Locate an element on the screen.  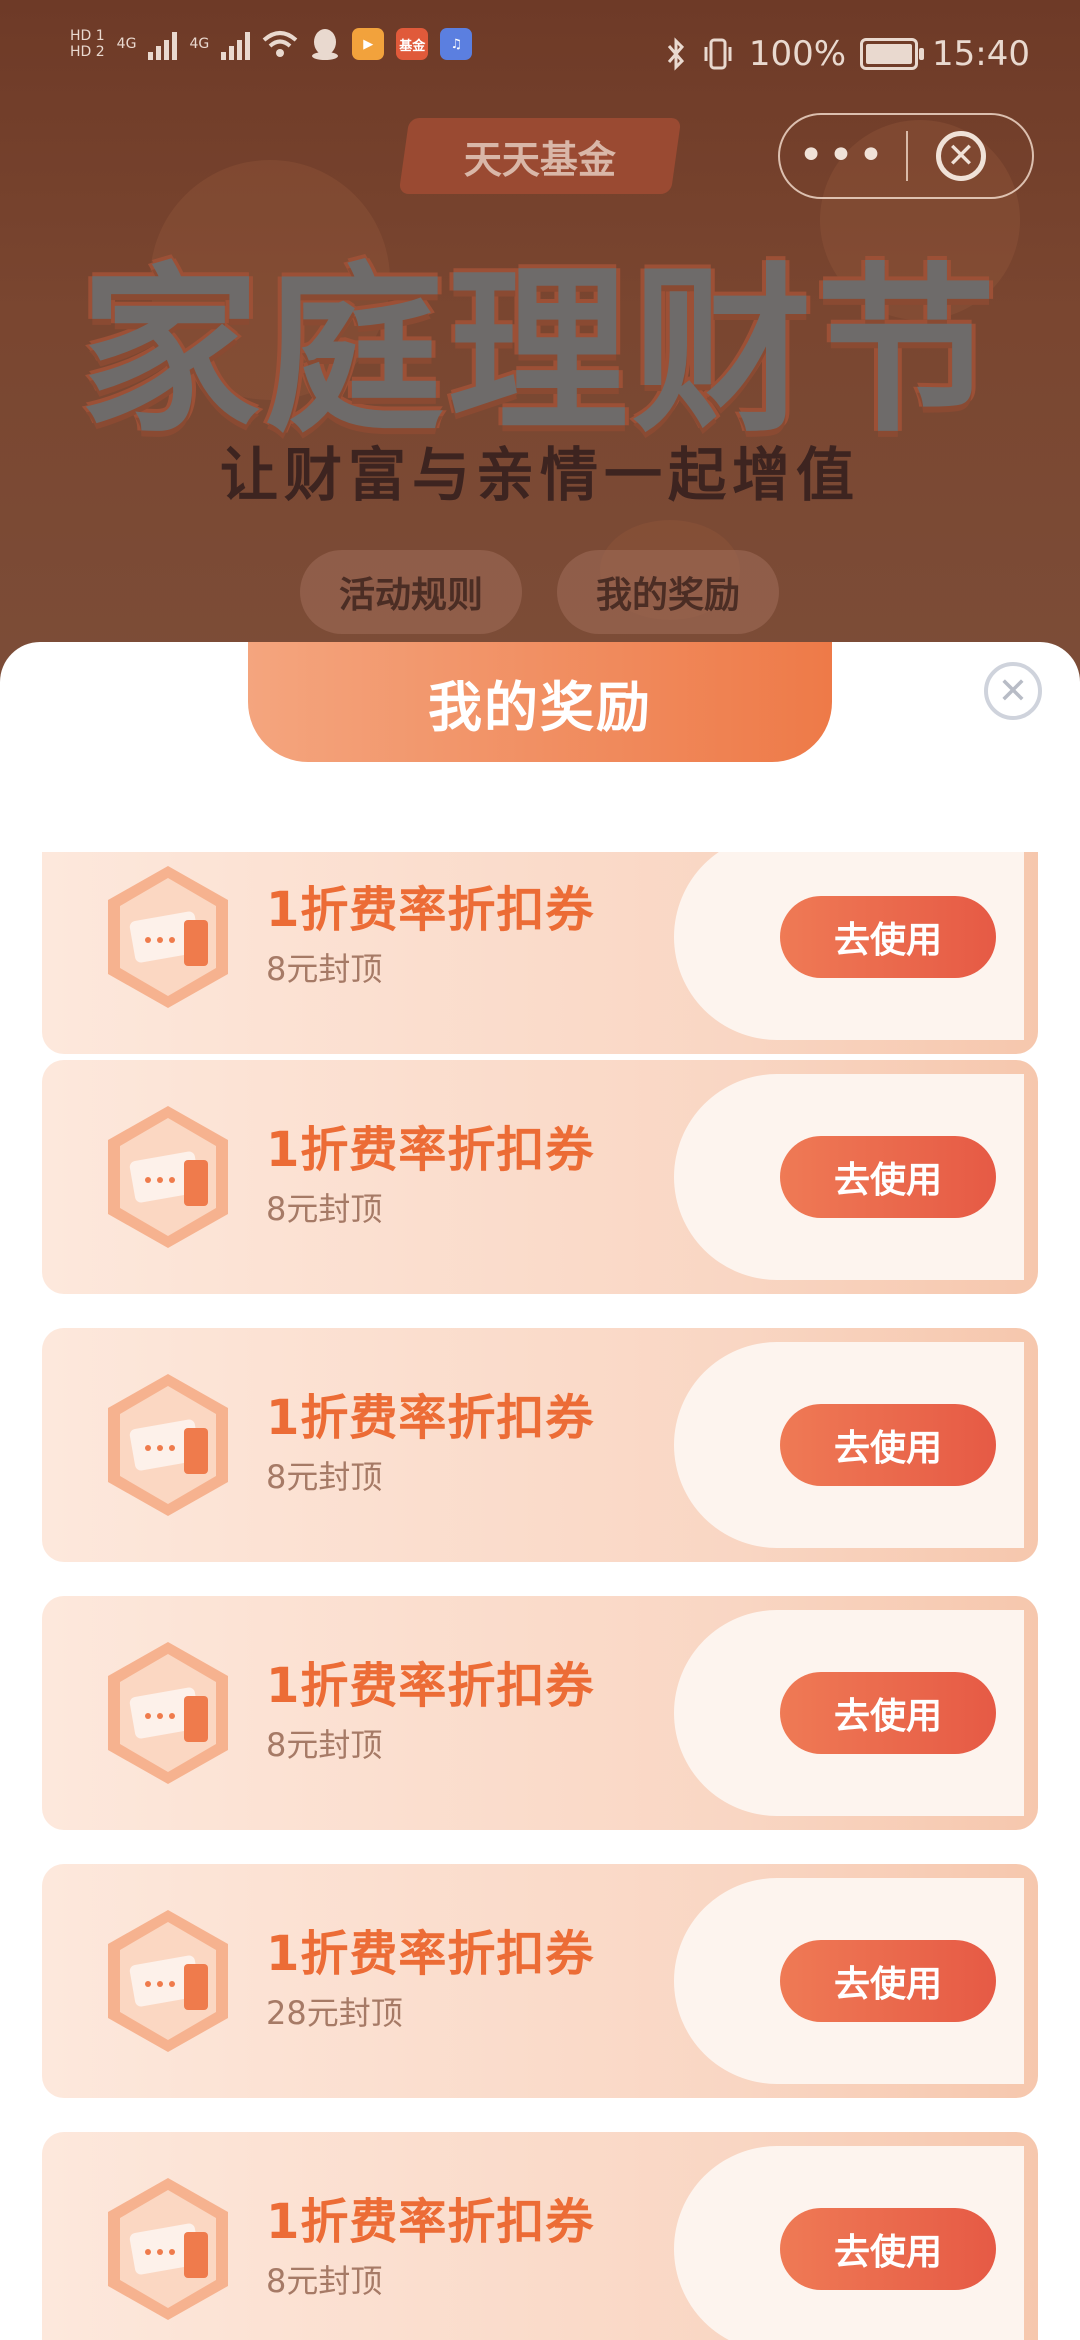
status-left: HD 1 HD 2 4G 4G ▶ 基金 ♫ is located at coordinates (271, 44).